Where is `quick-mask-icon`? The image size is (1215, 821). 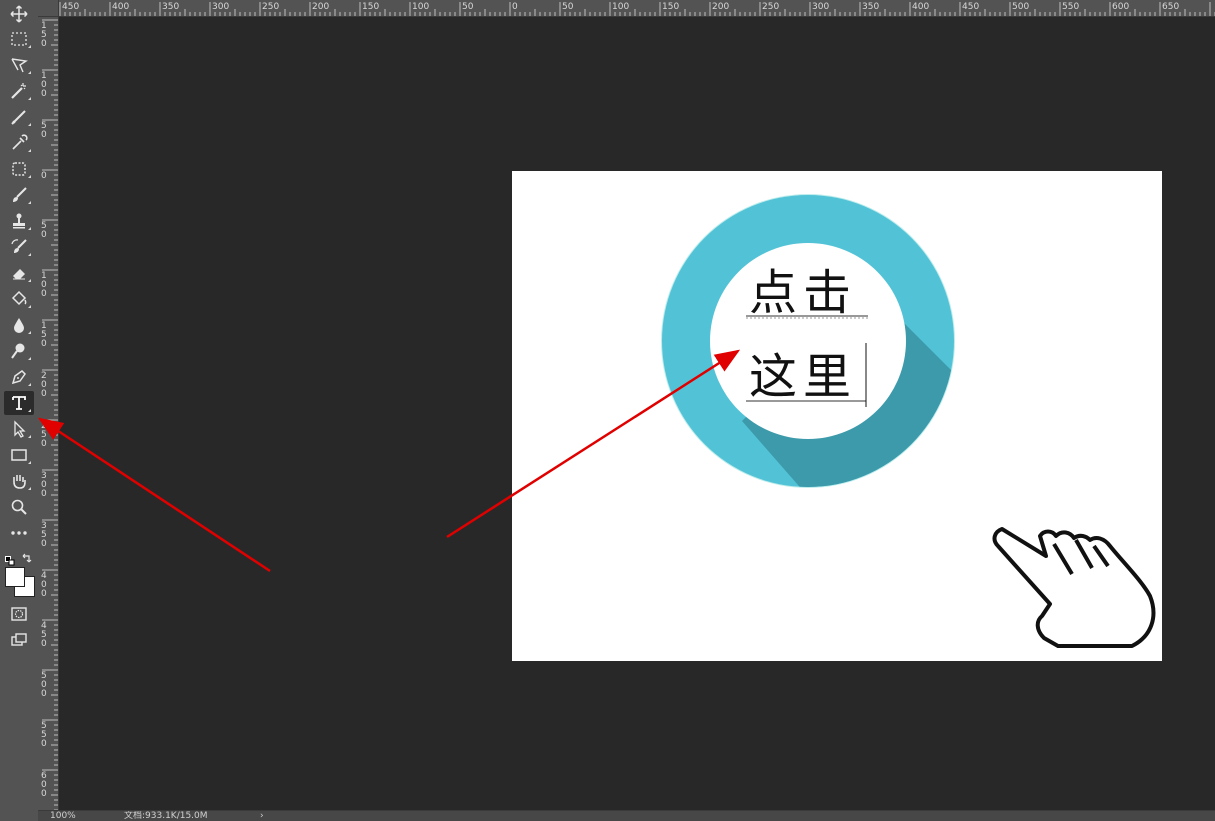
quick-mask-icon is located at coordinates (19, 614).